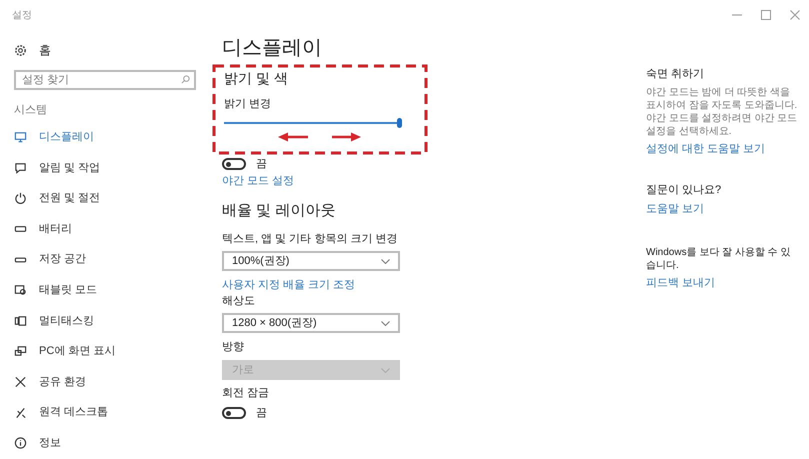 The width and height of the screenshot is (809, 459). I want to click on sidebar-item: 정보, so click(50, 443).